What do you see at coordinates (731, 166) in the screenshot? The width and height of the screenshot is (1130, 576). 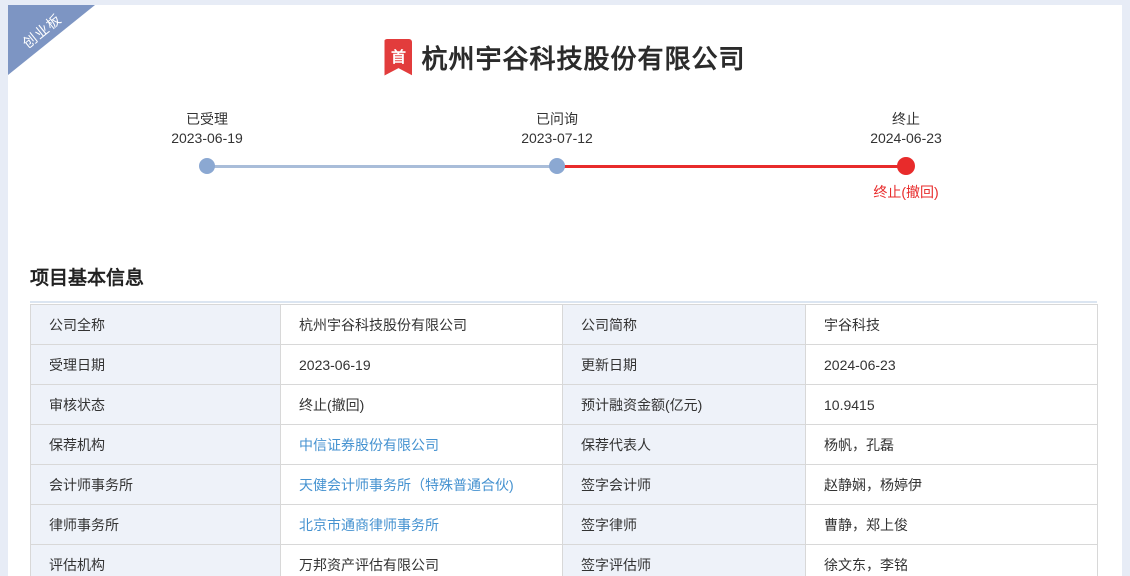 I see `timeline-segment-inquired-terminated` at bounding box center [731, 166].